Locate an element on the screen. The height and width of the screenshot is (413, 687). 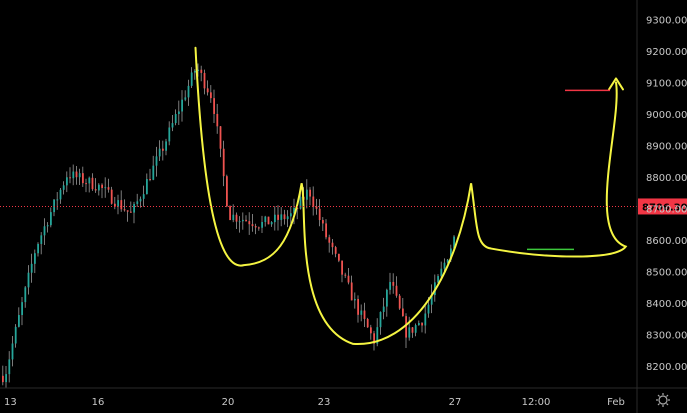
x-tick-label: 20 is located at coordinates (228, 402).